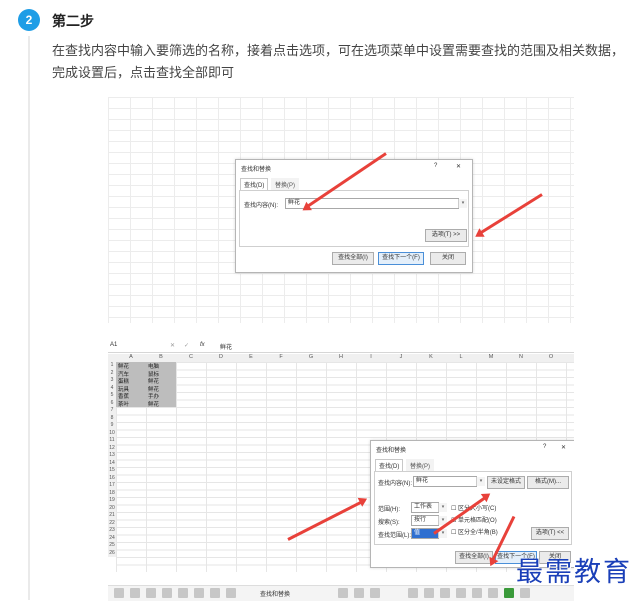 The height and width of the screenshot is (601, 640). I want to click on search-select: 按行, so click(425, 520).